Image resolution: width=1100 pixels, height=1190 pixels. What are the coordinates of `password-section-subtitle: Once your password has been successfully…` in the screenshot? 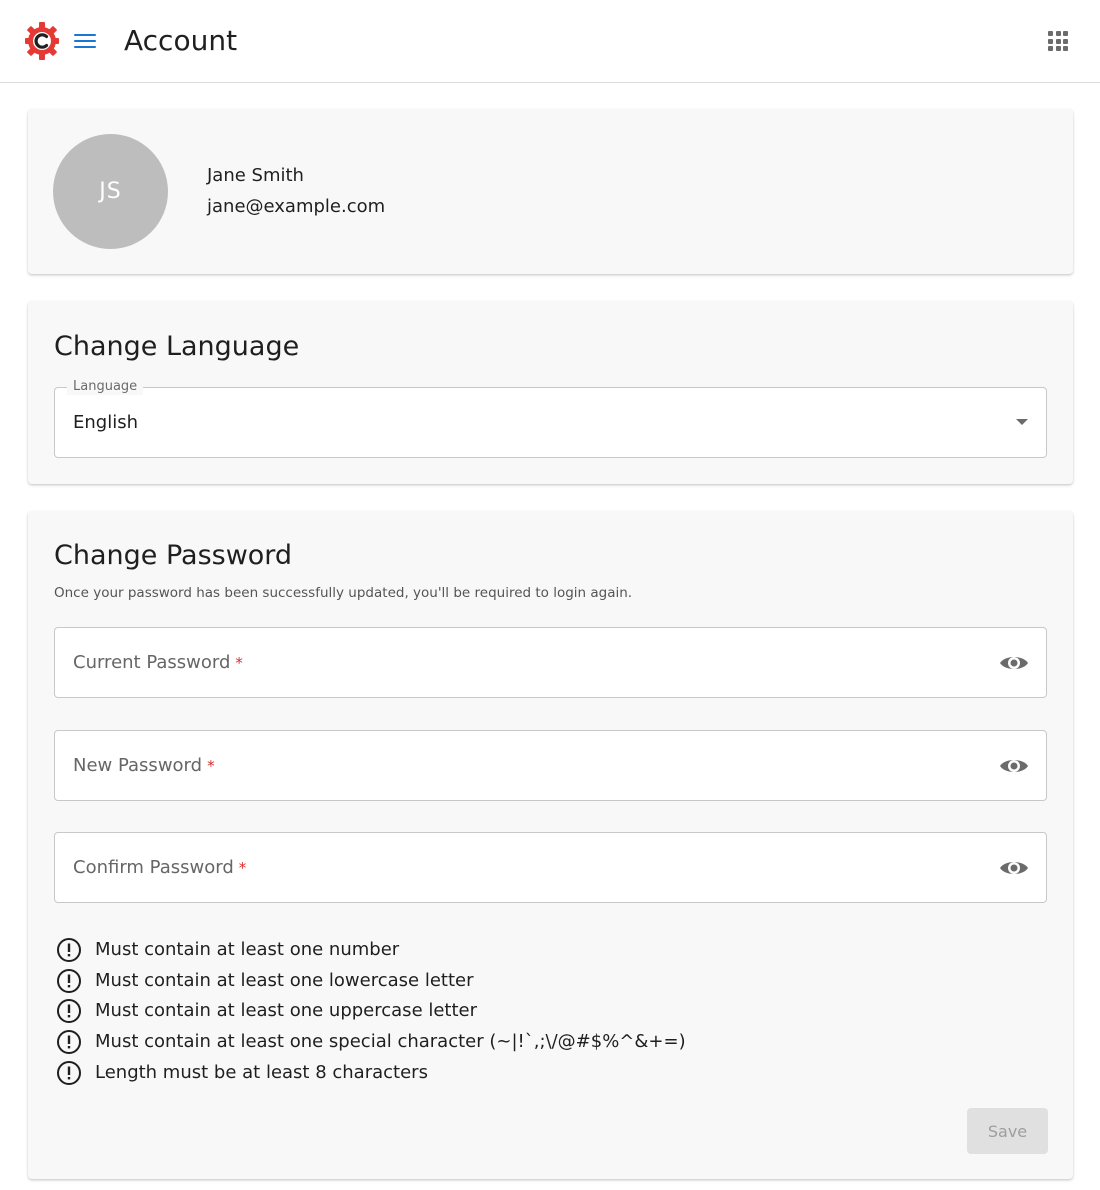 It's located at (343, 593).